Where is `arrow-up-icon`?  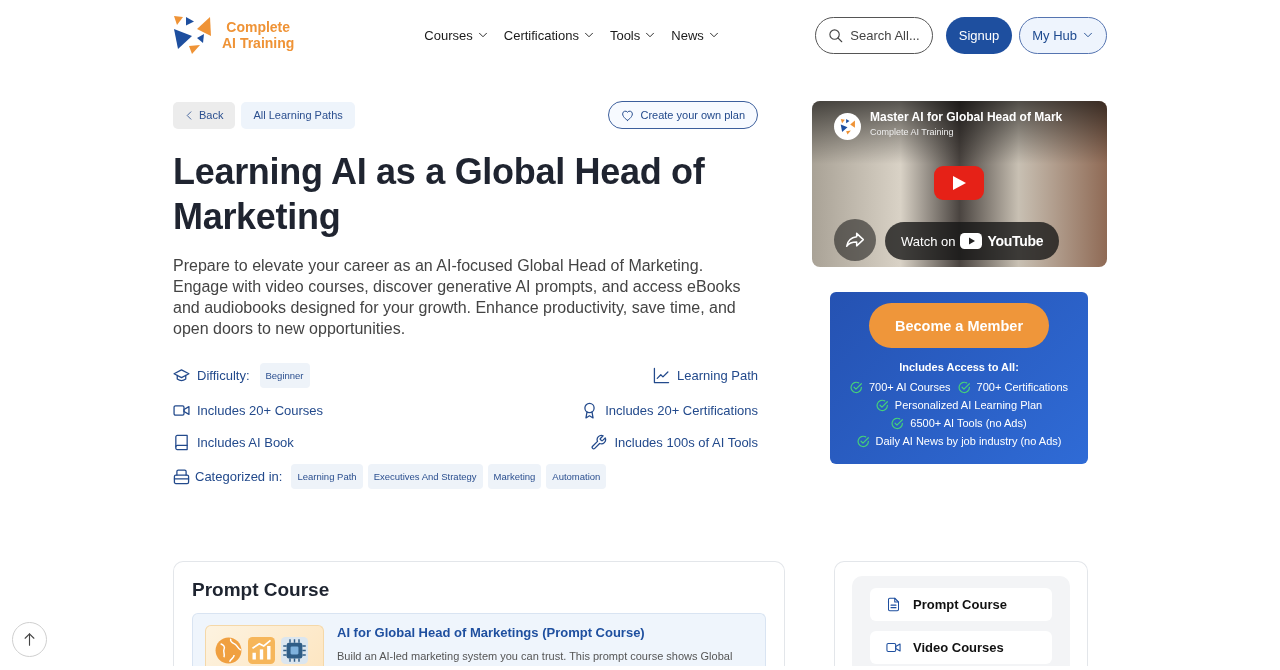 arrow-up-icon is located at coordinates (29, 639).